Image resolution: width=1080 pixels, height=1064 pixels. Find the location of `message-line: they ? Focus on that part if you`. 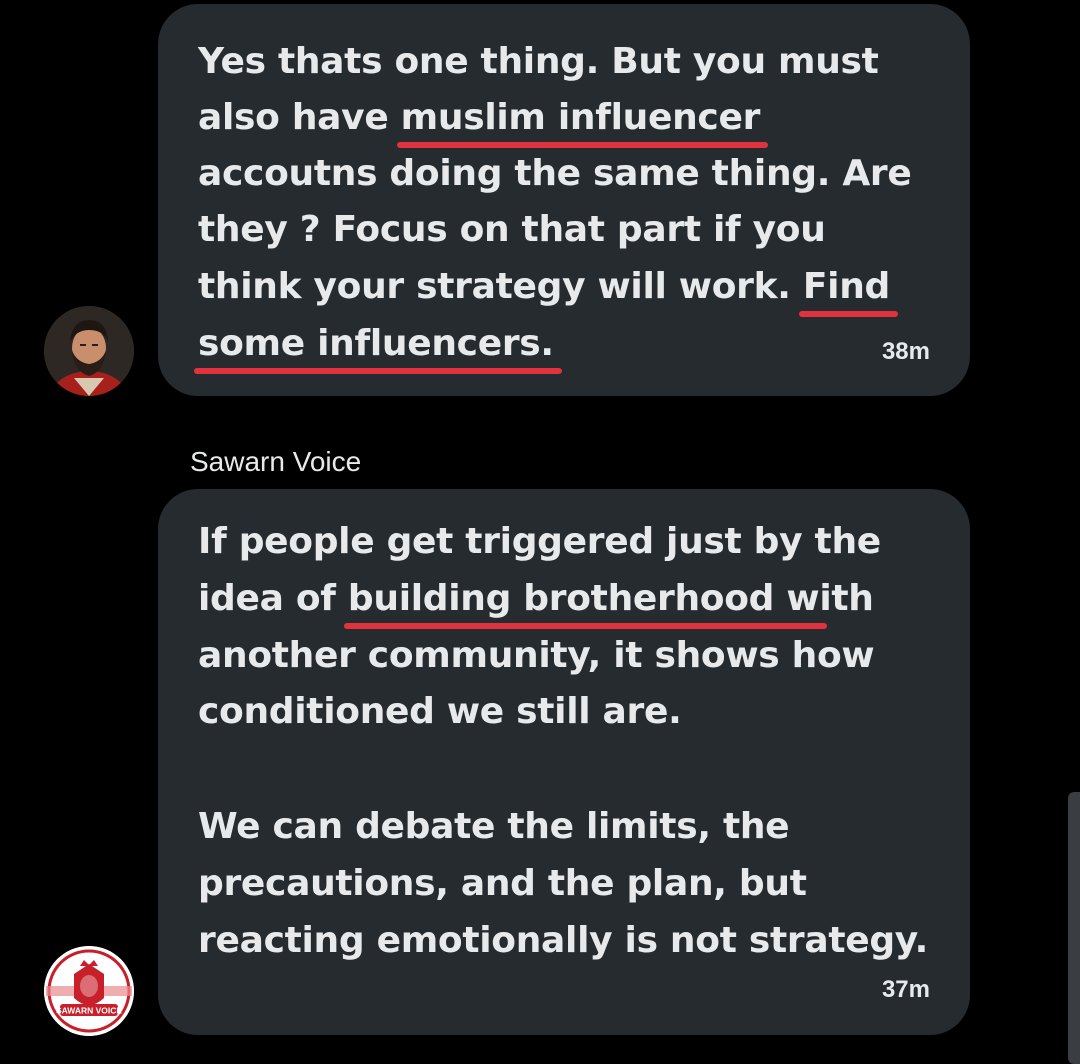

message-line: they ? Focus on that part if you is located at coordinates (512, 229).